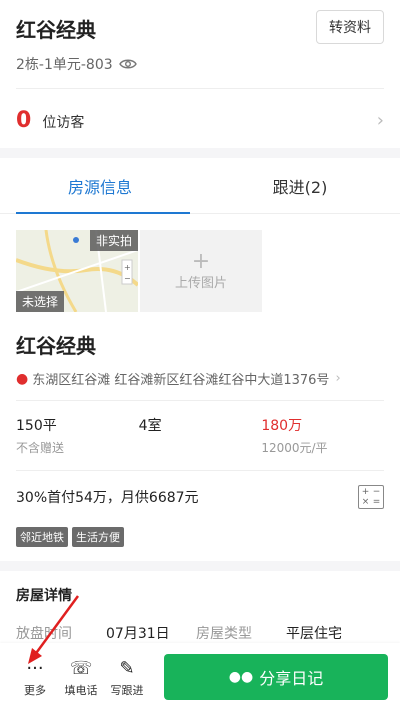 The image size is (400, 710). I want to click on unit-label: 2栋-1单元-803, so click(64, 65).